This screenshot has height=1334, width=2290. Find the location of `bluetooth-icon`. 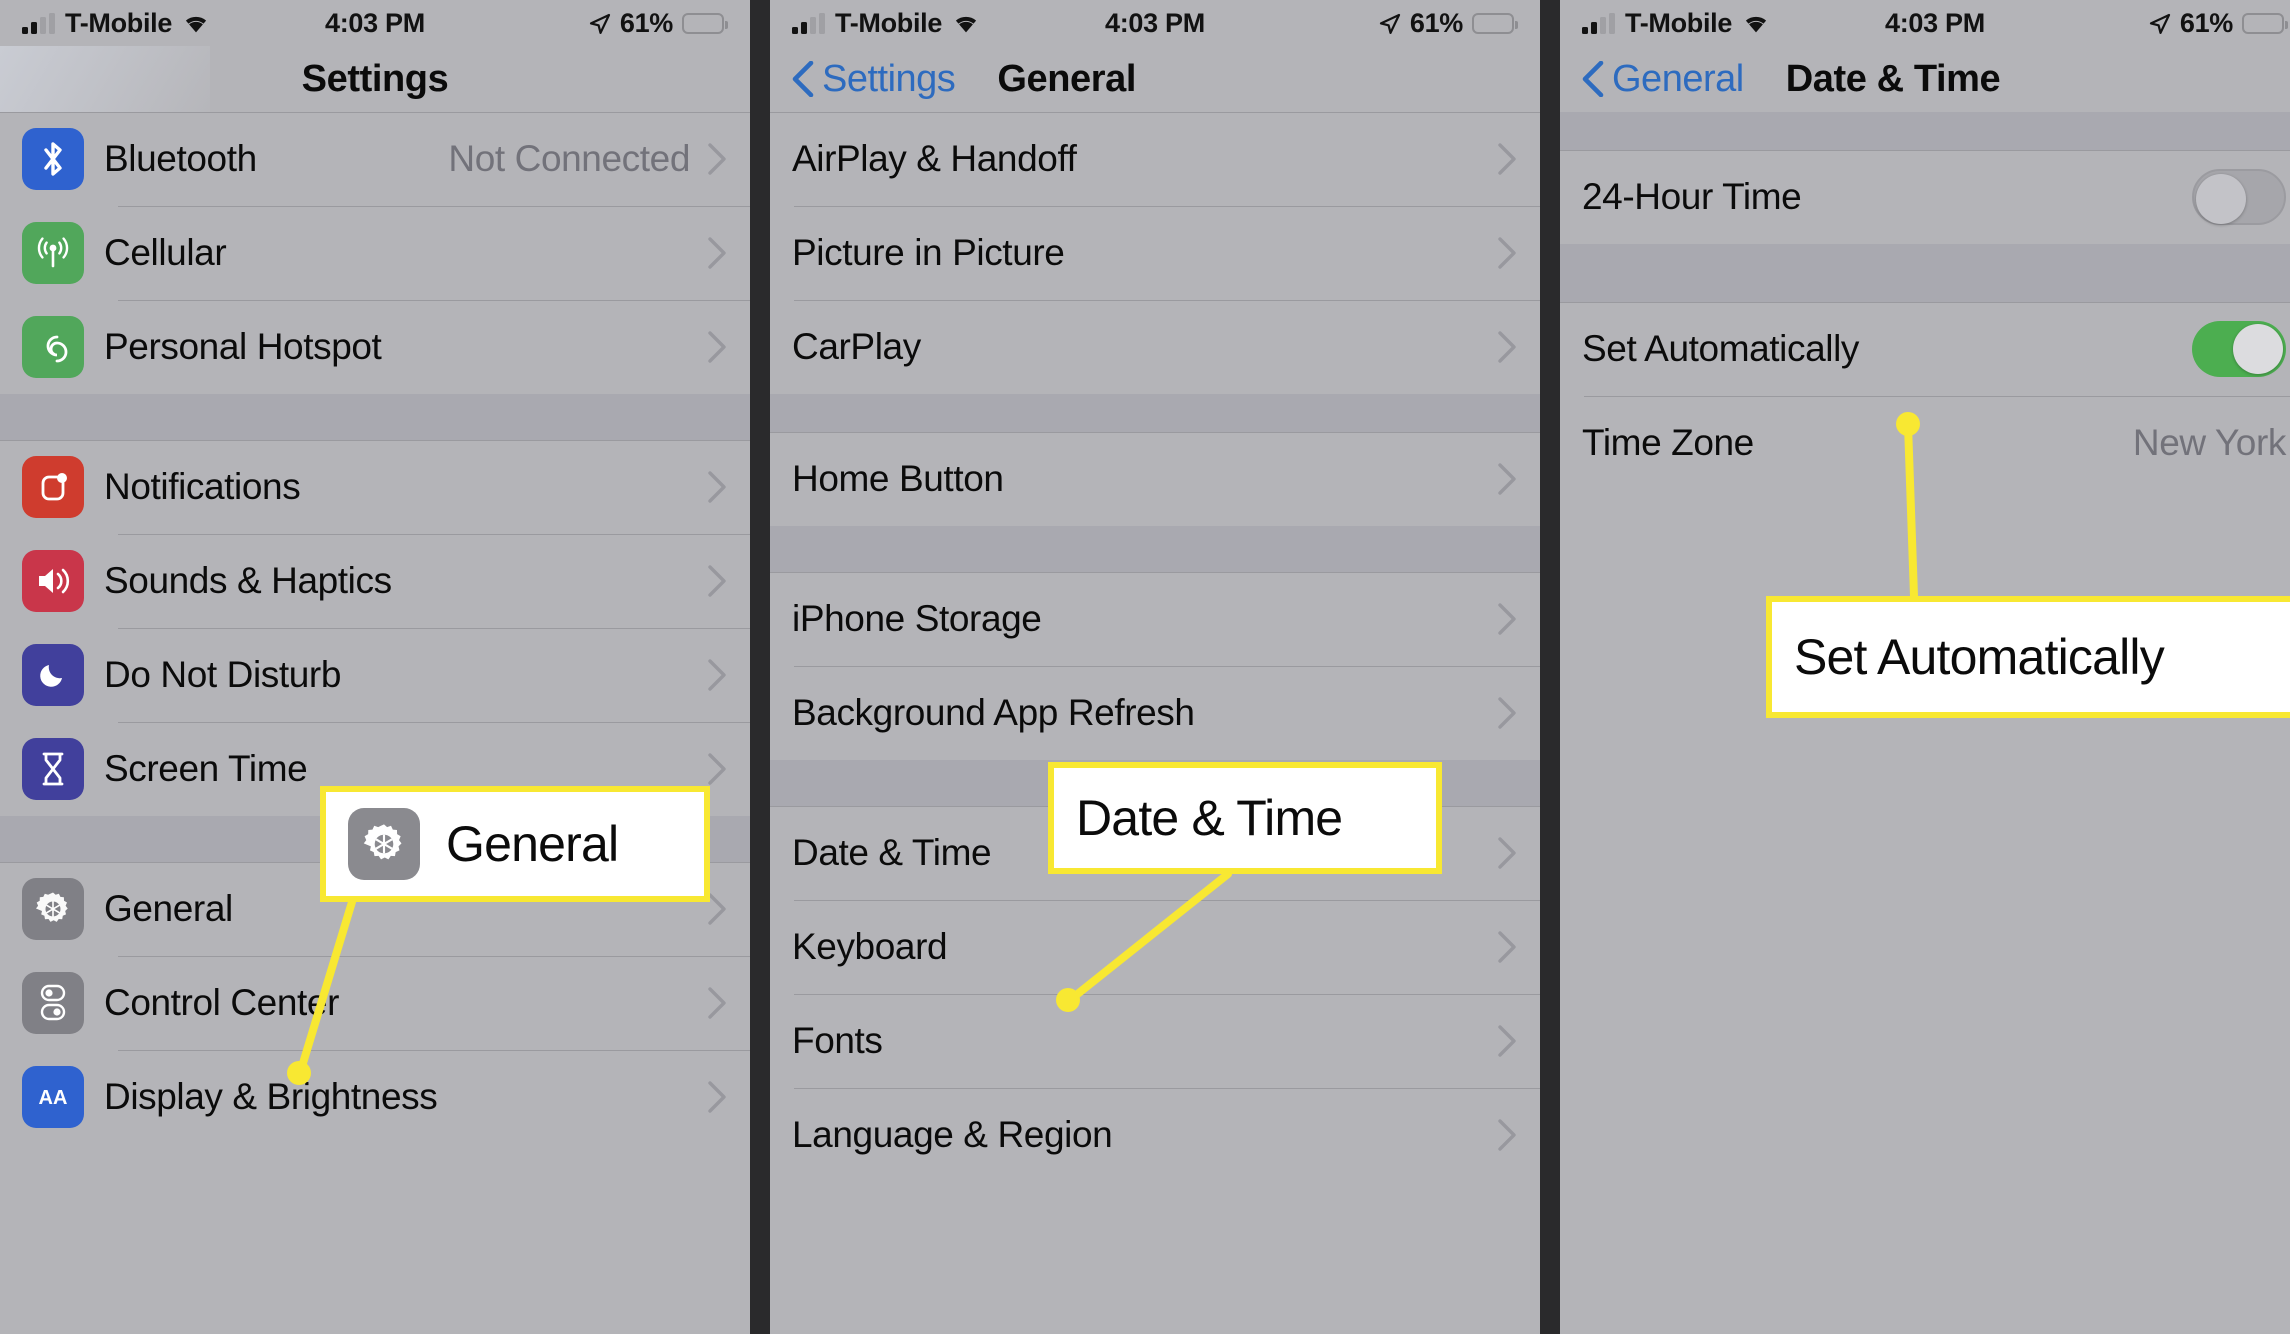

bluetooth-icon is located at coordinates (53, 159).